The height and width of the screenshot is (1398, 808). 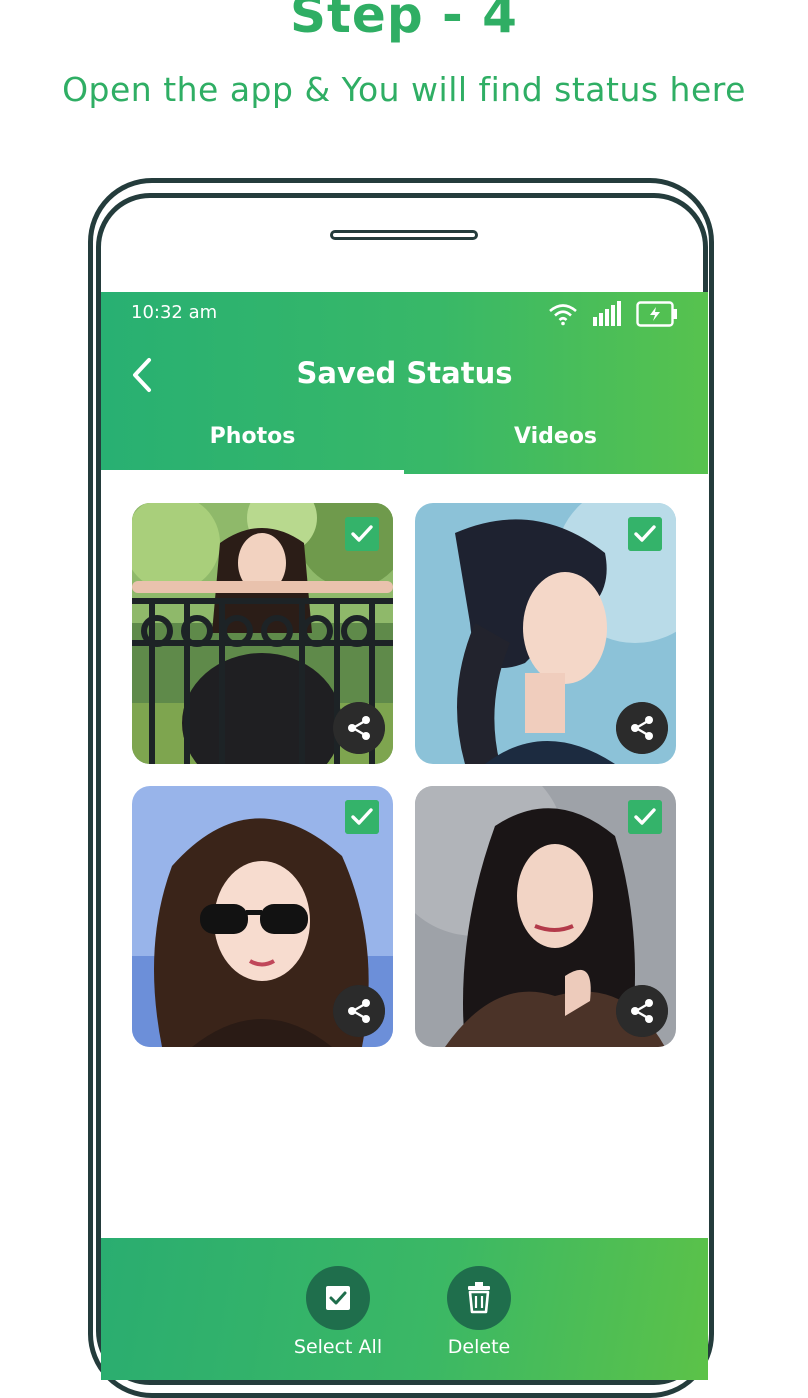 I want to click on select-all-label: Select All, so click(x=338, y=1347).